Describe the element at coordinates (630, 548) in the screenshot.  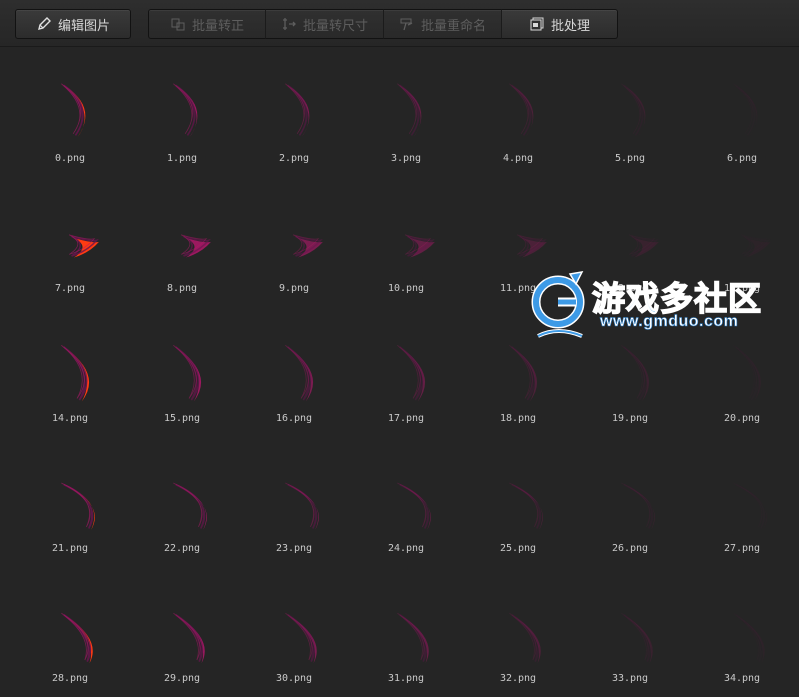
I see `thumbnail-filename: 26.png` at that location.